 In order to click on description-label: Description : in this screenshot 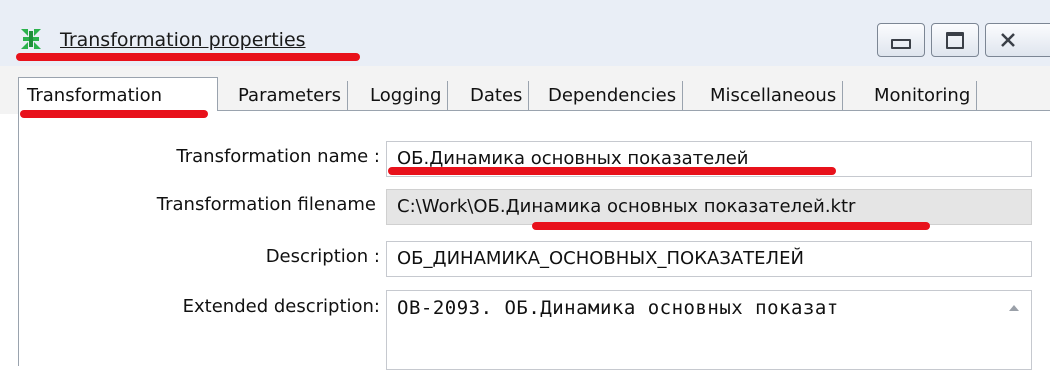, I will do `click(322, 256)`.